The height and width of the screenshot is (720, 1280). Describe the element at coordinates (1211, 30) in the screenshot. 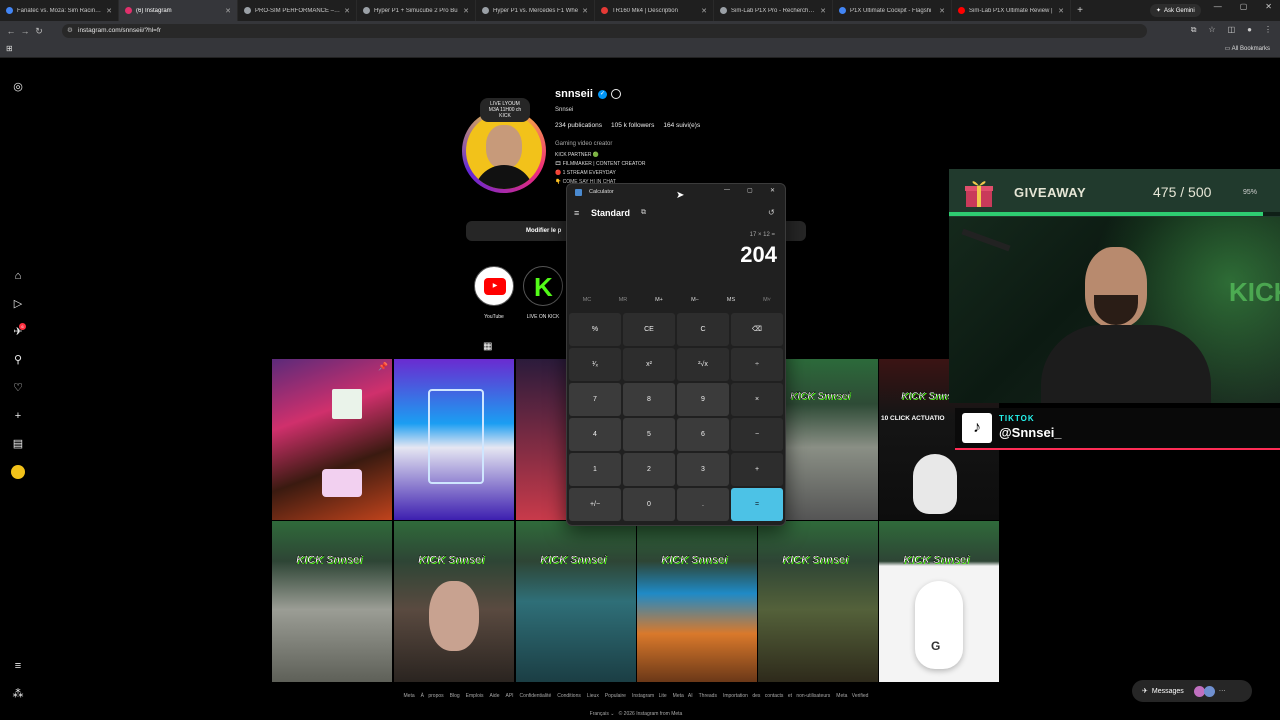

I see `bookmark-star-icon: ☆` at that location.